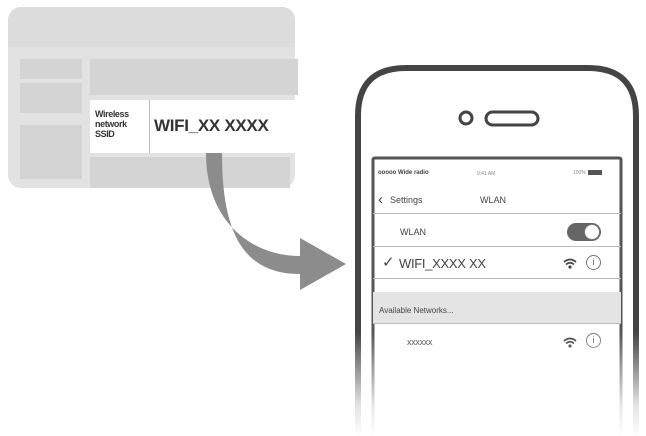 This screenshot has width=646, height=436. I want to click on battery-indicator: 100%, so click(587, 173).